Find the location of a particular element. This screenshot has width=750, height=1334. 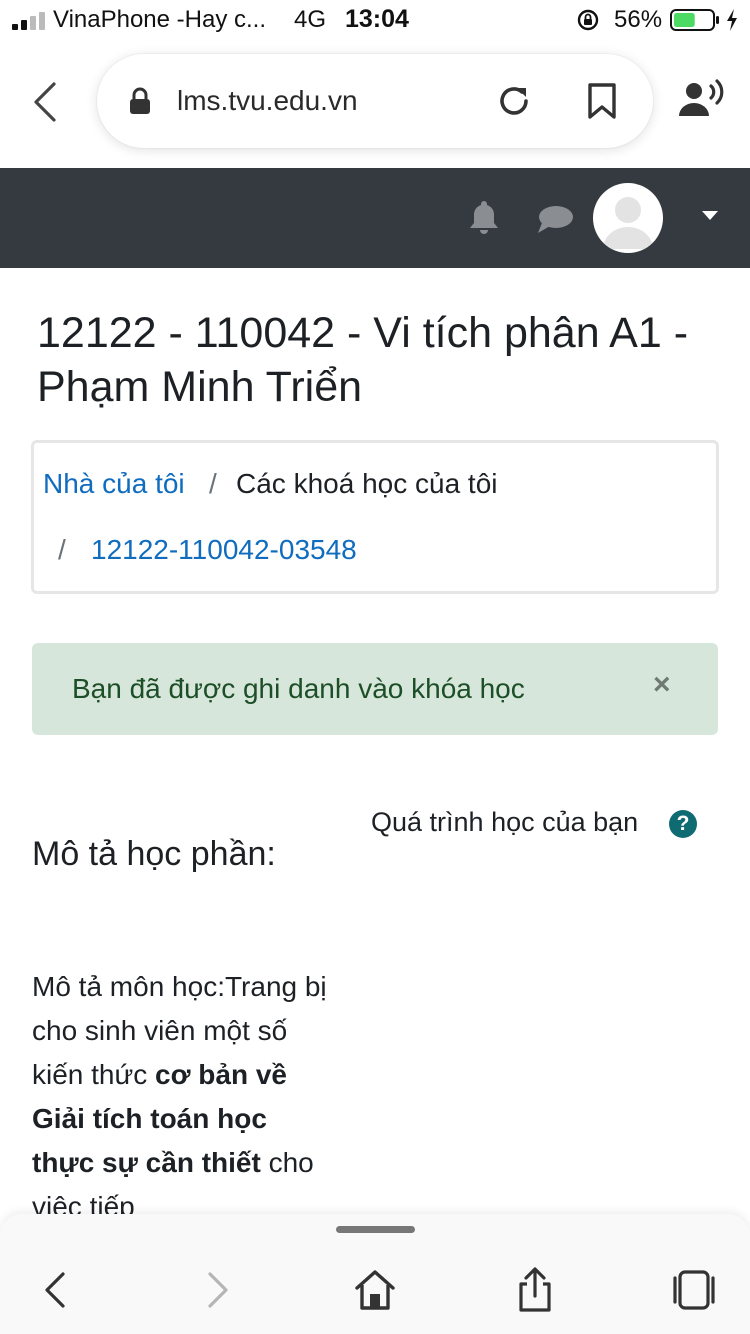

browser-bottom-toolbar is located at coordinates (375, 1274).